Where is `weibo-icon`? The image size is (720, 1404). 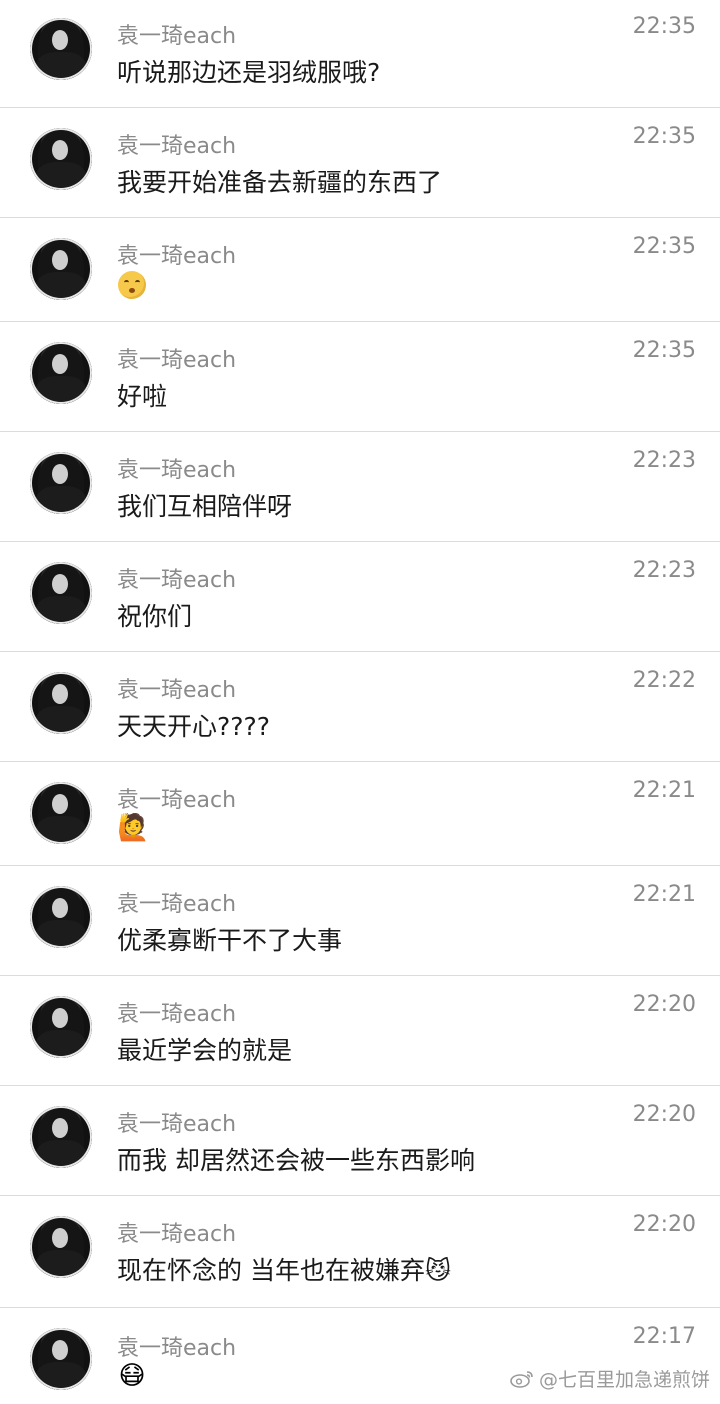 weibo-icon is located at coordinates (521, 1379).